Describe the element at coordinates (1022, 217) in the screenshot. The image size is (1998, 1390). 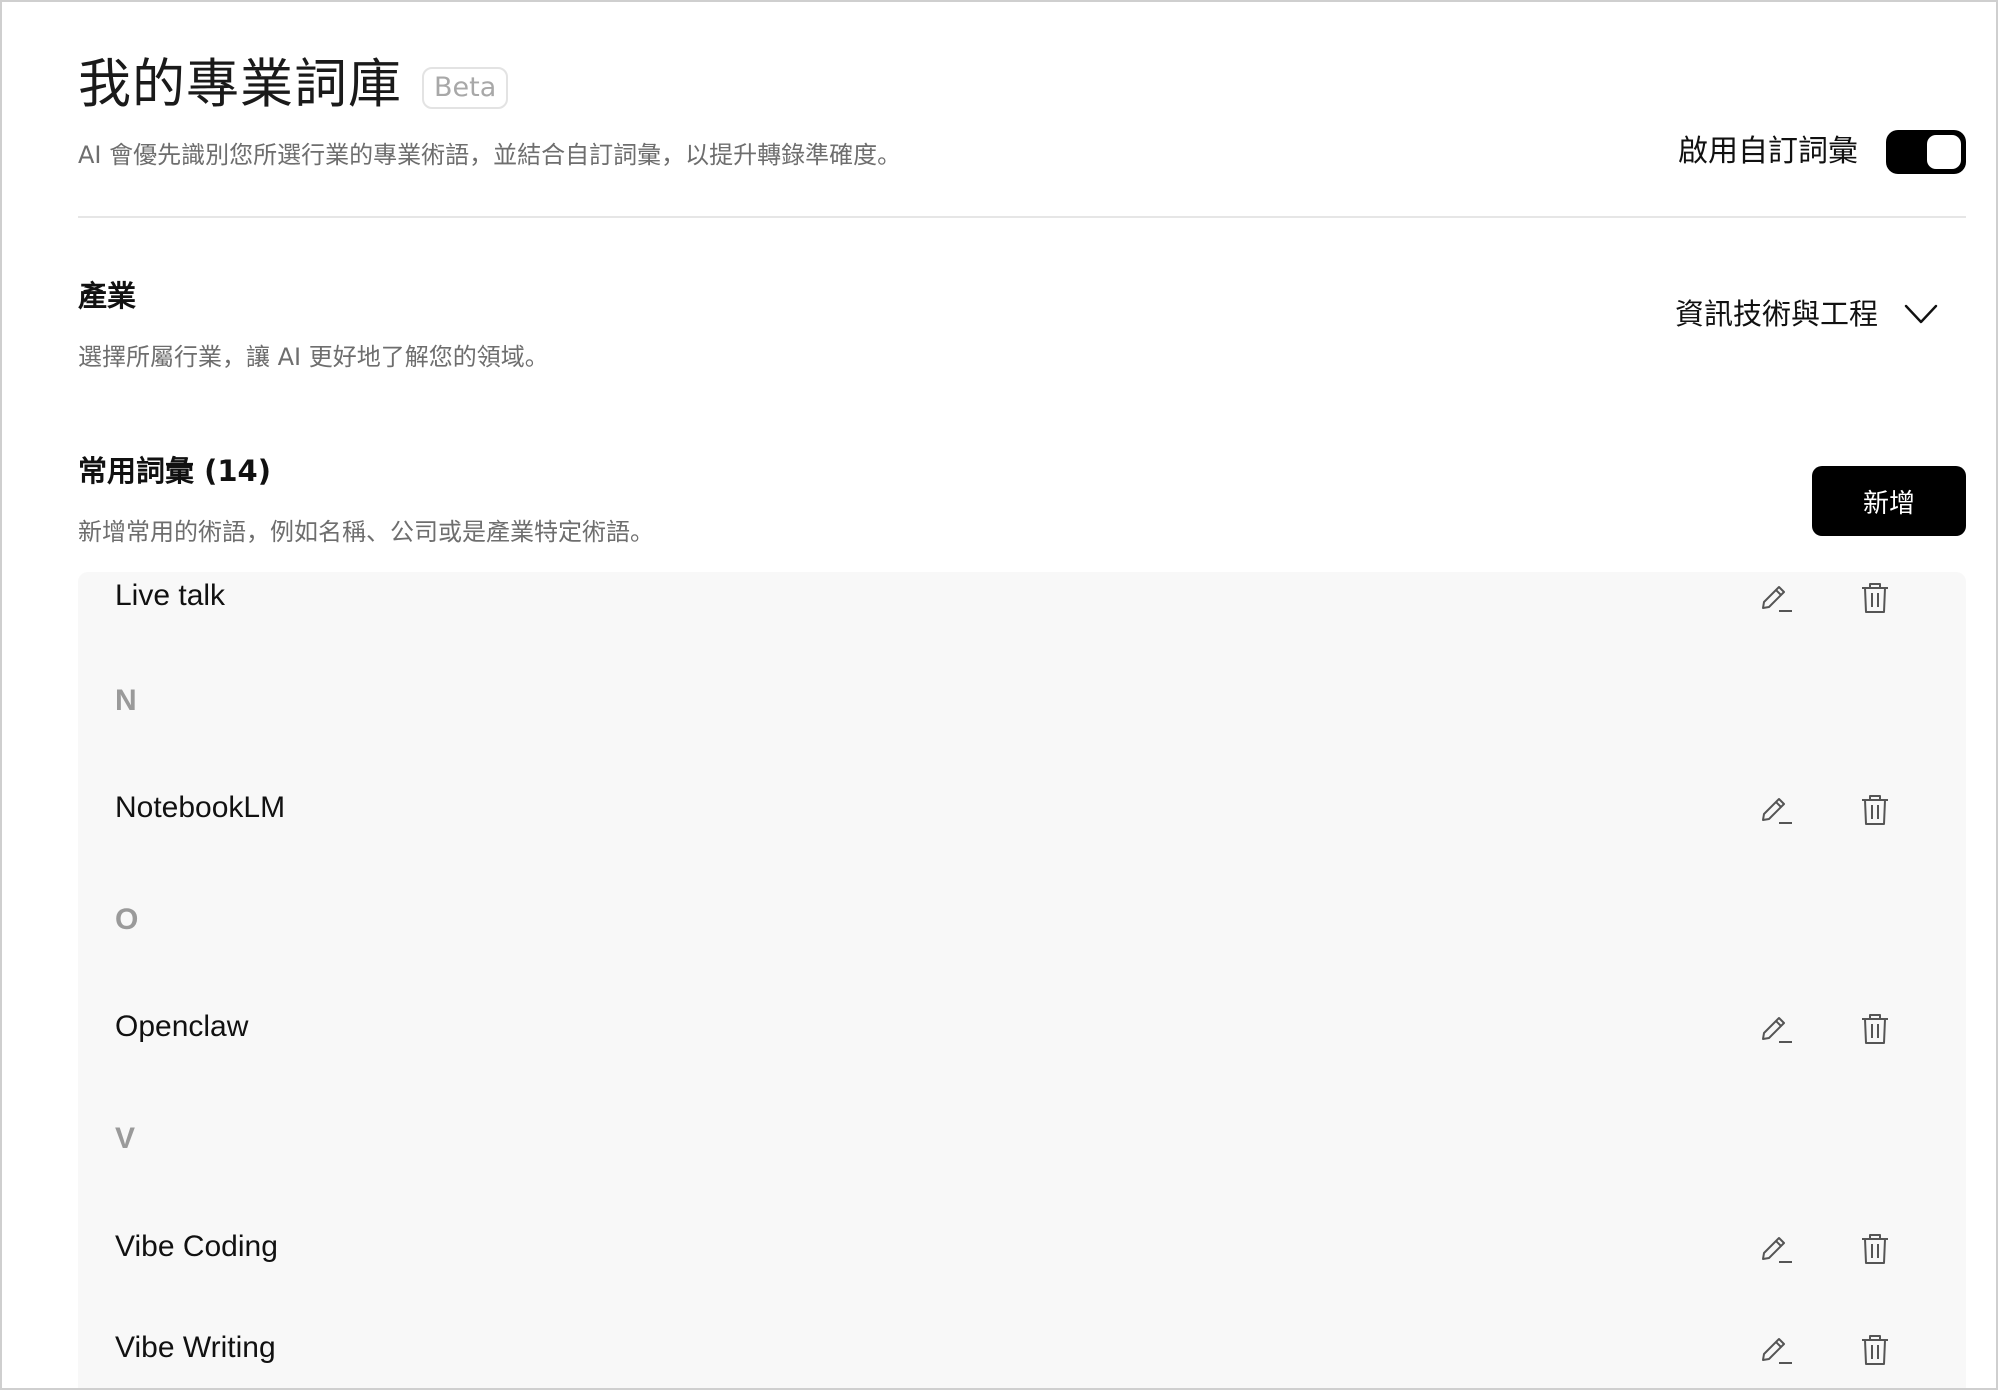
I see `header-divider` at that location.